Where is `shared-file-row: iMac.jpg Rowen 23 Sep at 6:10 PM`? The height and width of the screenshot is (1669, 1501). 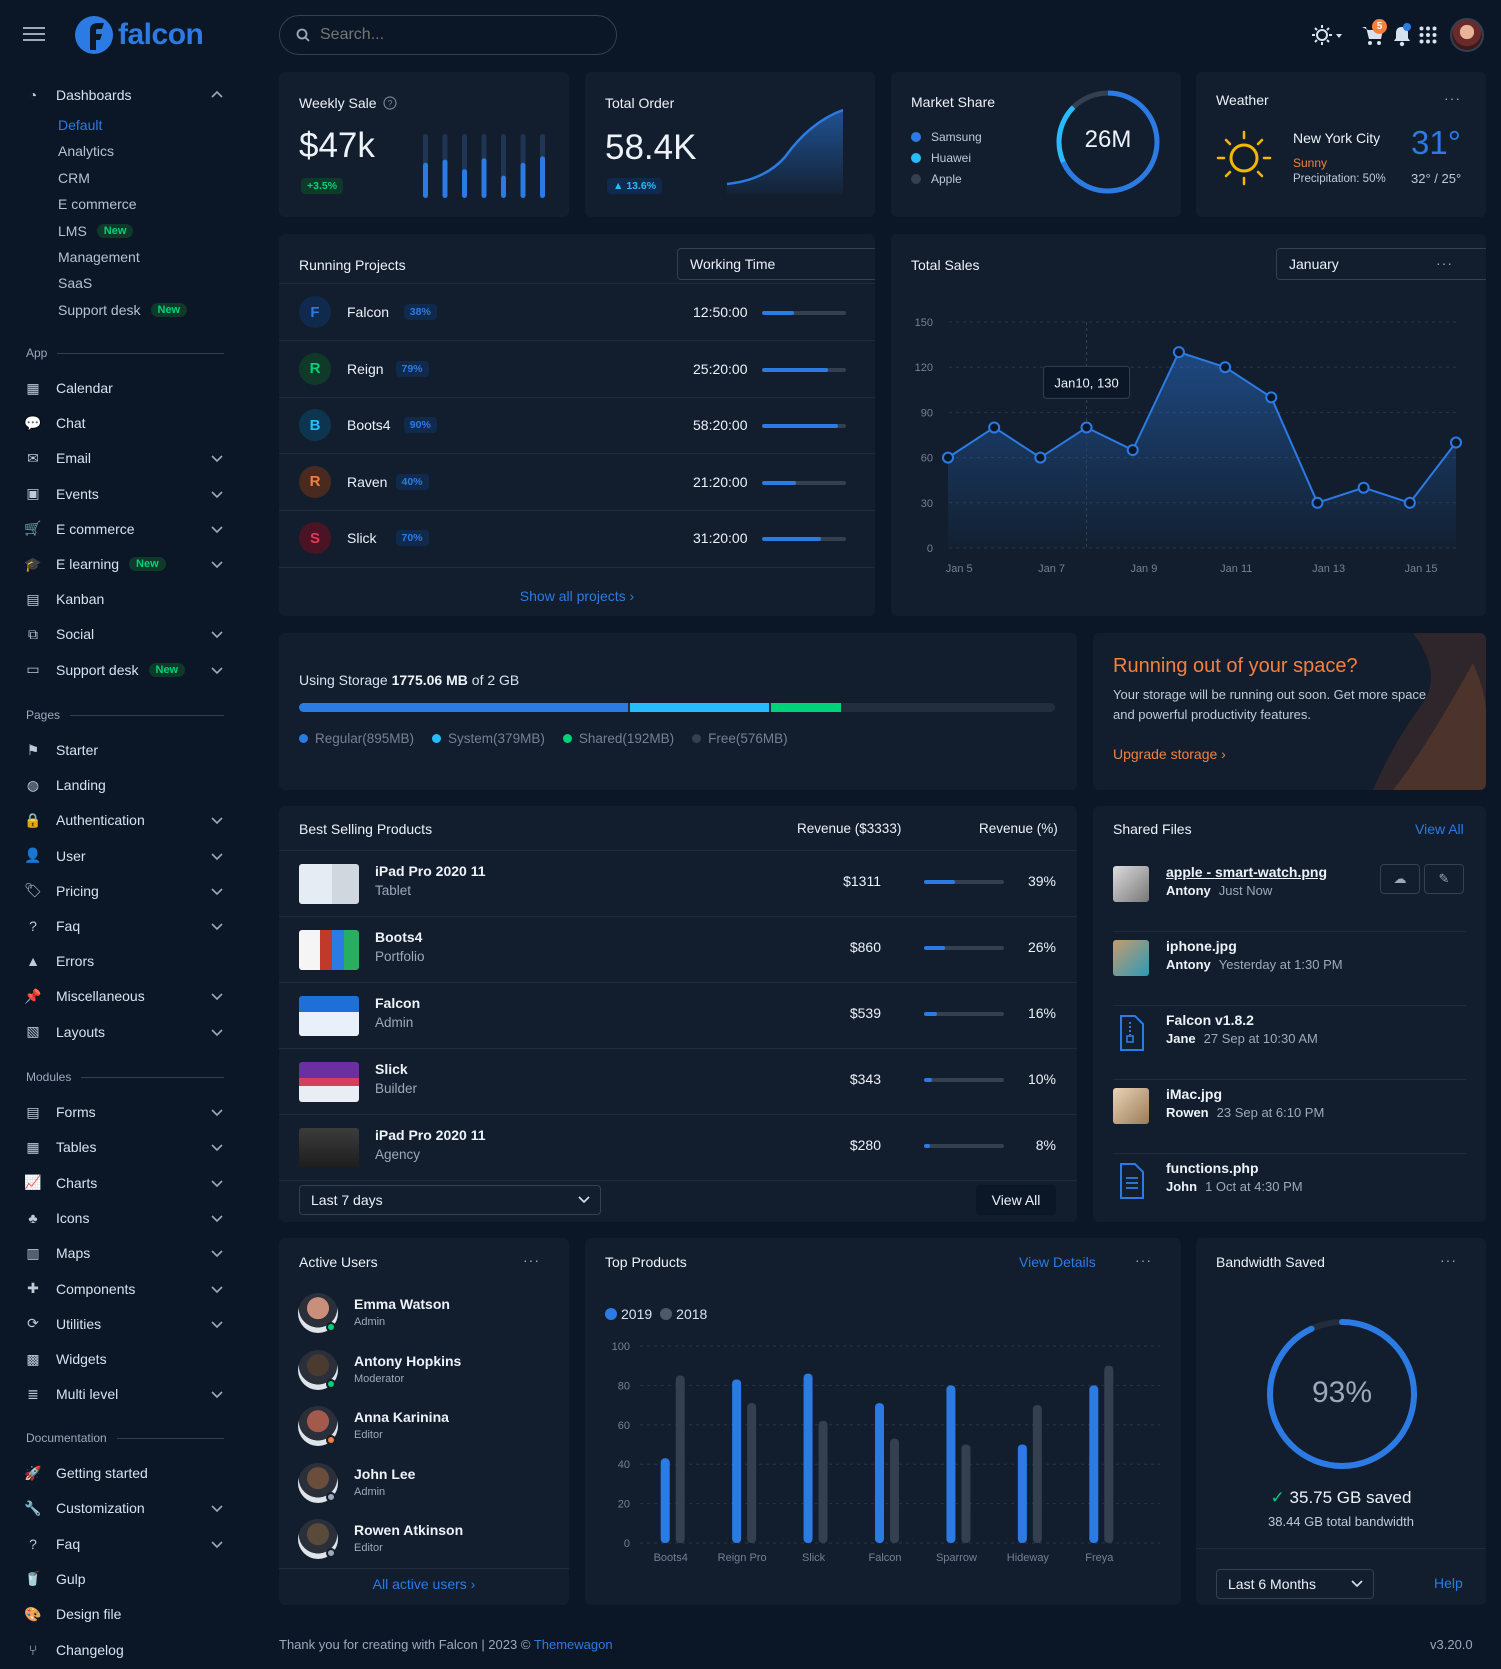 shared-file-row: iMac.jpg Rowen 23 Sep at 6:10 PM is located at coordinates (1289, 1117).